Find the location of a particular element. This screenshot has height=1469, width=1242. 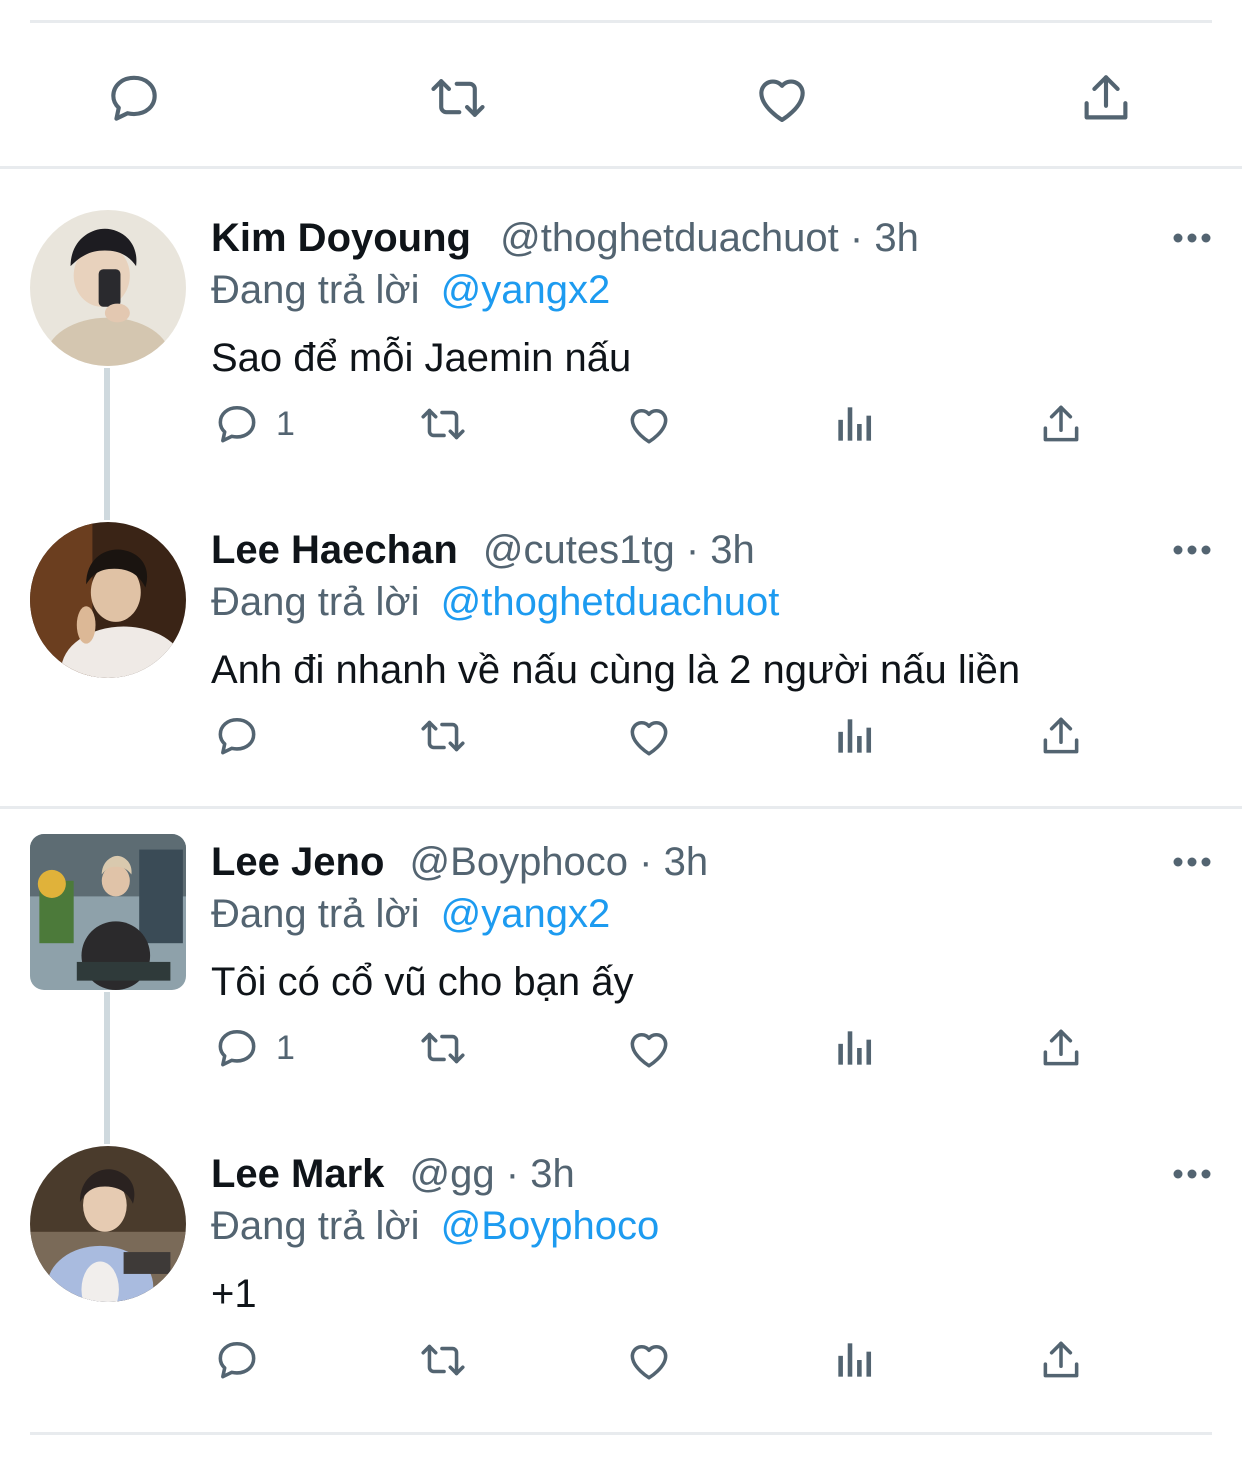

display-name: Lee Haechan is located at coordinates (334, 550).